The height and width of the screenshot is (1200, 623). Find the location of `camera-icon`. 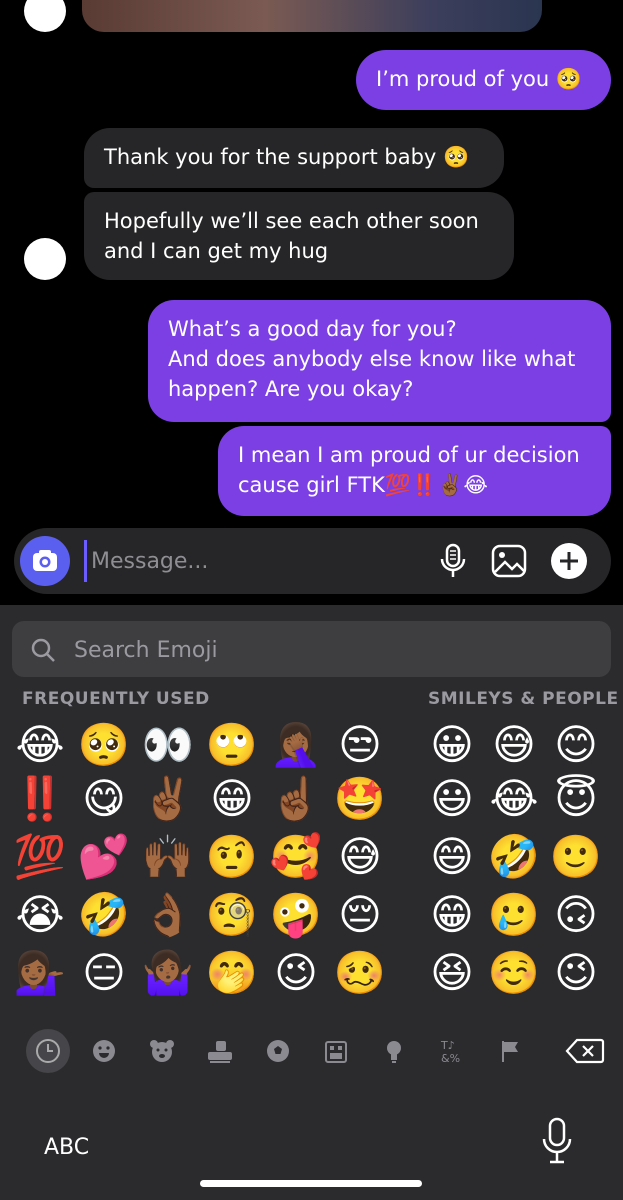

camera-icon is located at coordinates (45, 560).